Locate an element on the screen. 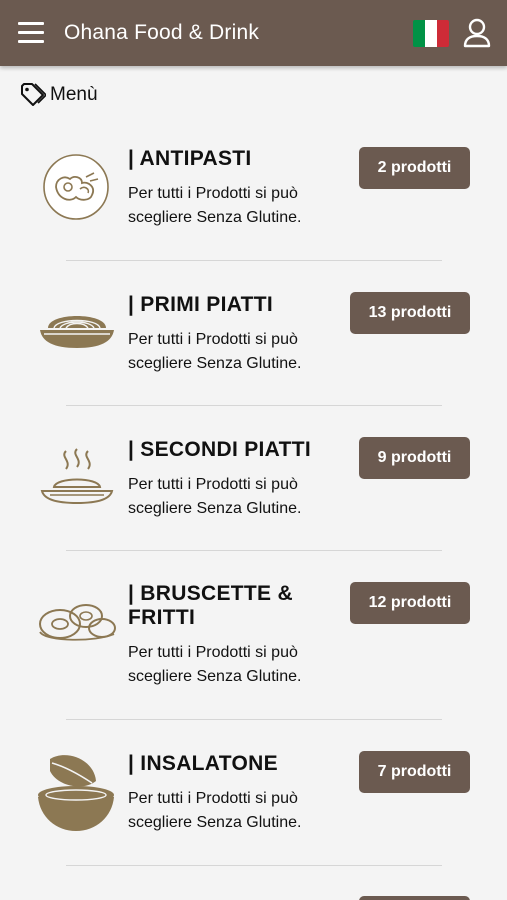  italian-flag-icon is located at coordinates (431, 33).